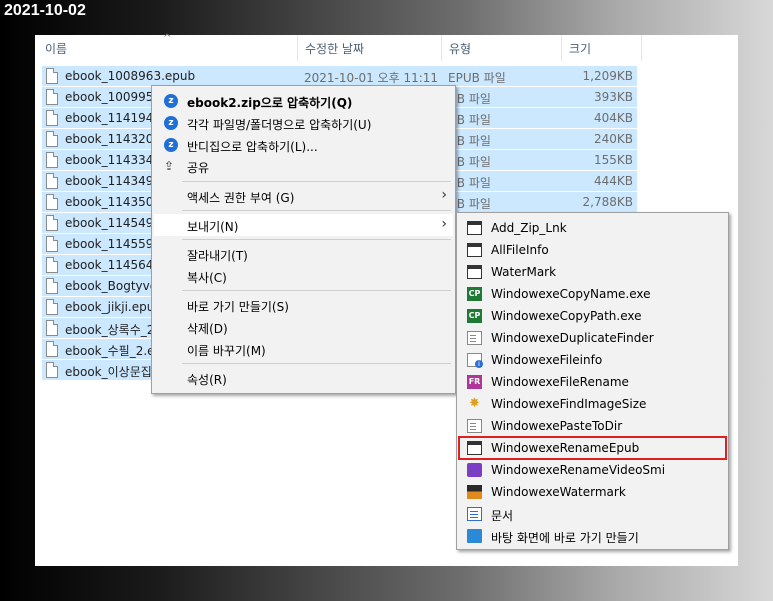 The height and width of the screenshot is (601, 773). I want to click on fr-icon: FR, so click(474, 382).